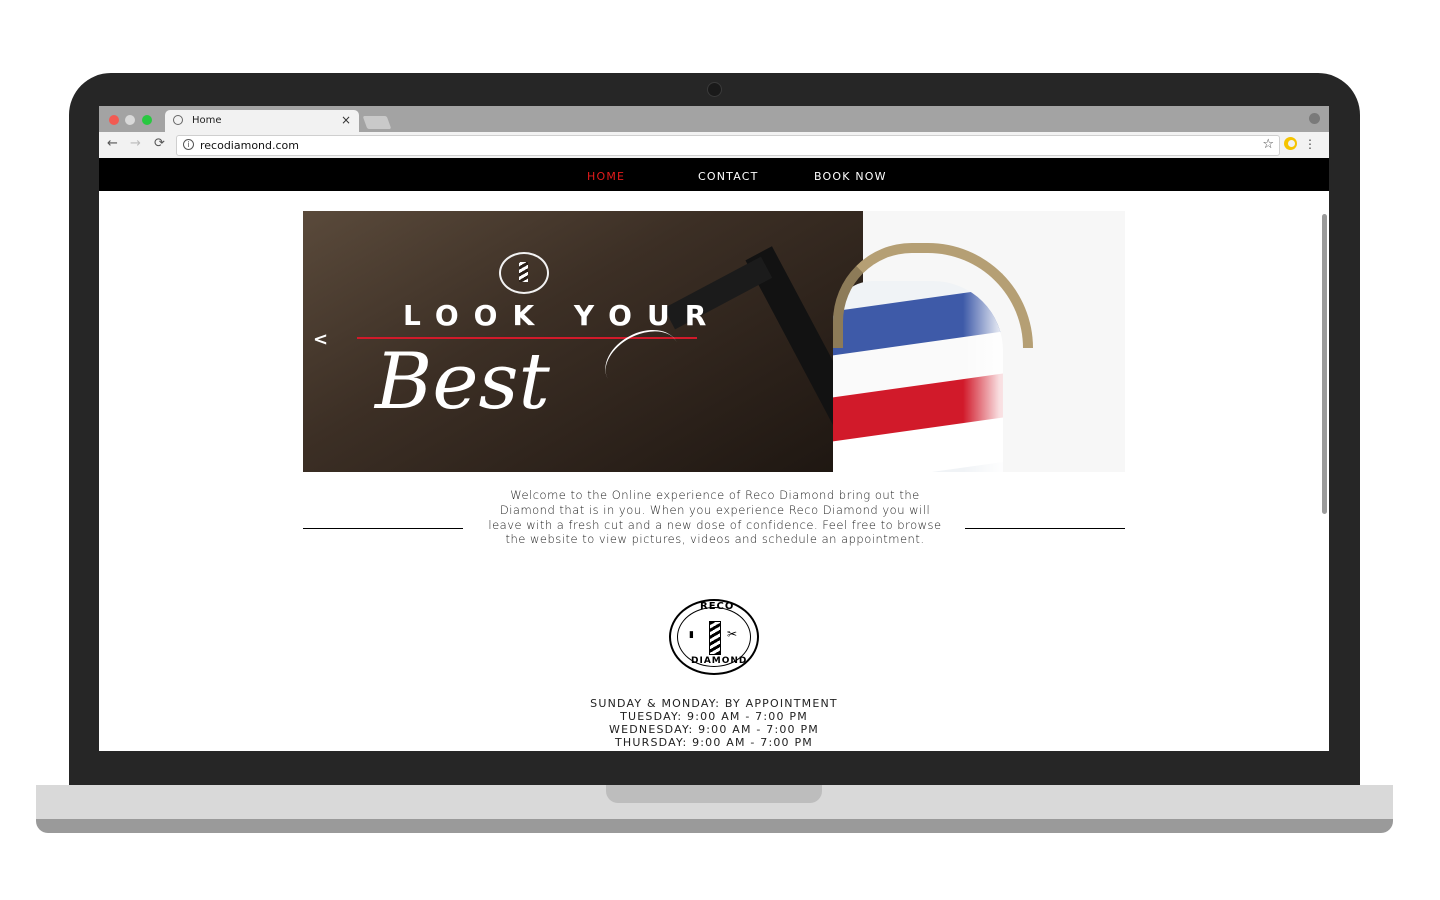 The width and height of the screenshot is (1440, 900). I want to click on laptop-base-bottom, so click(714, 826).